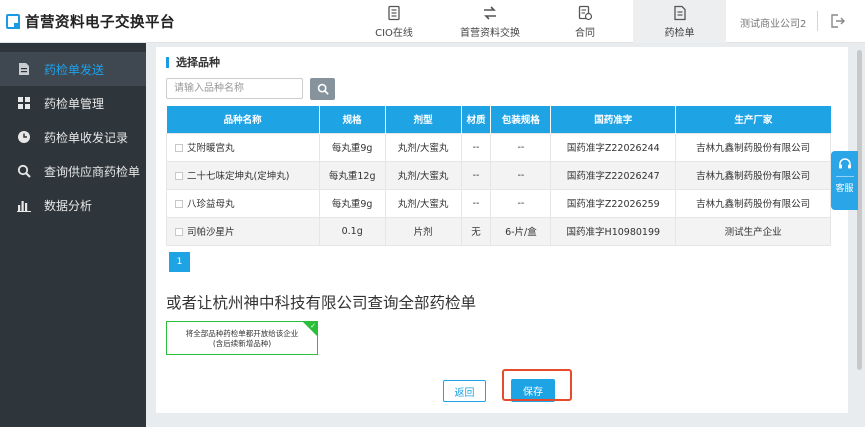 This screenshot has height=427, width=865. What do you see at coordinates (394, 21) in the screenshot?
I see `tab-cio: CIO在线` at bounding box center [394, 21].